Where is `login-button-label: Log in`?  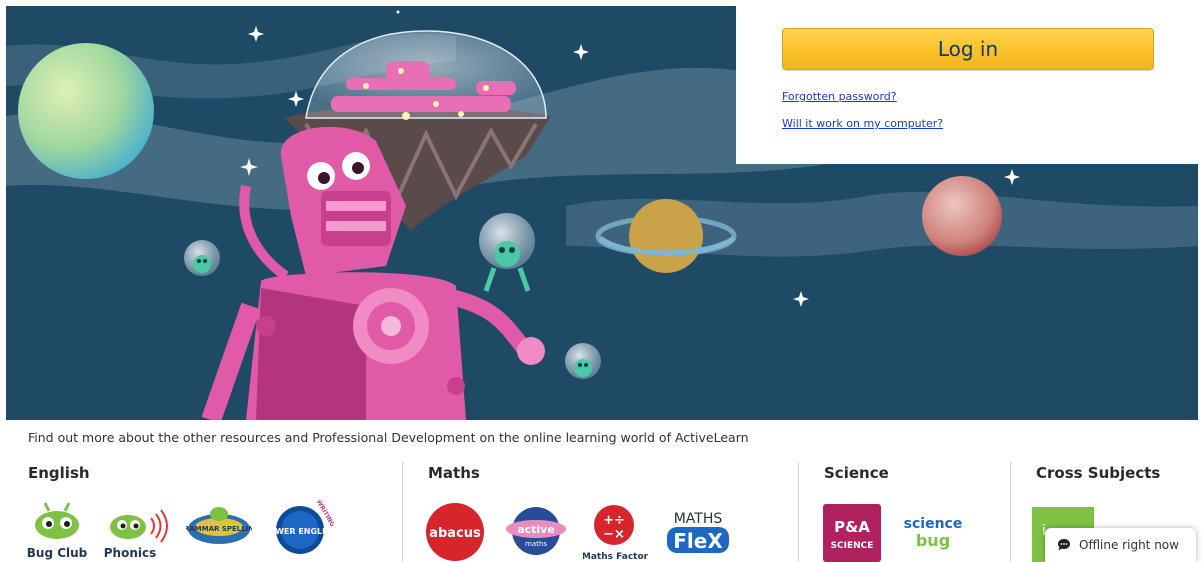
login-button-label: Log in is located at coordinates (968, 49).